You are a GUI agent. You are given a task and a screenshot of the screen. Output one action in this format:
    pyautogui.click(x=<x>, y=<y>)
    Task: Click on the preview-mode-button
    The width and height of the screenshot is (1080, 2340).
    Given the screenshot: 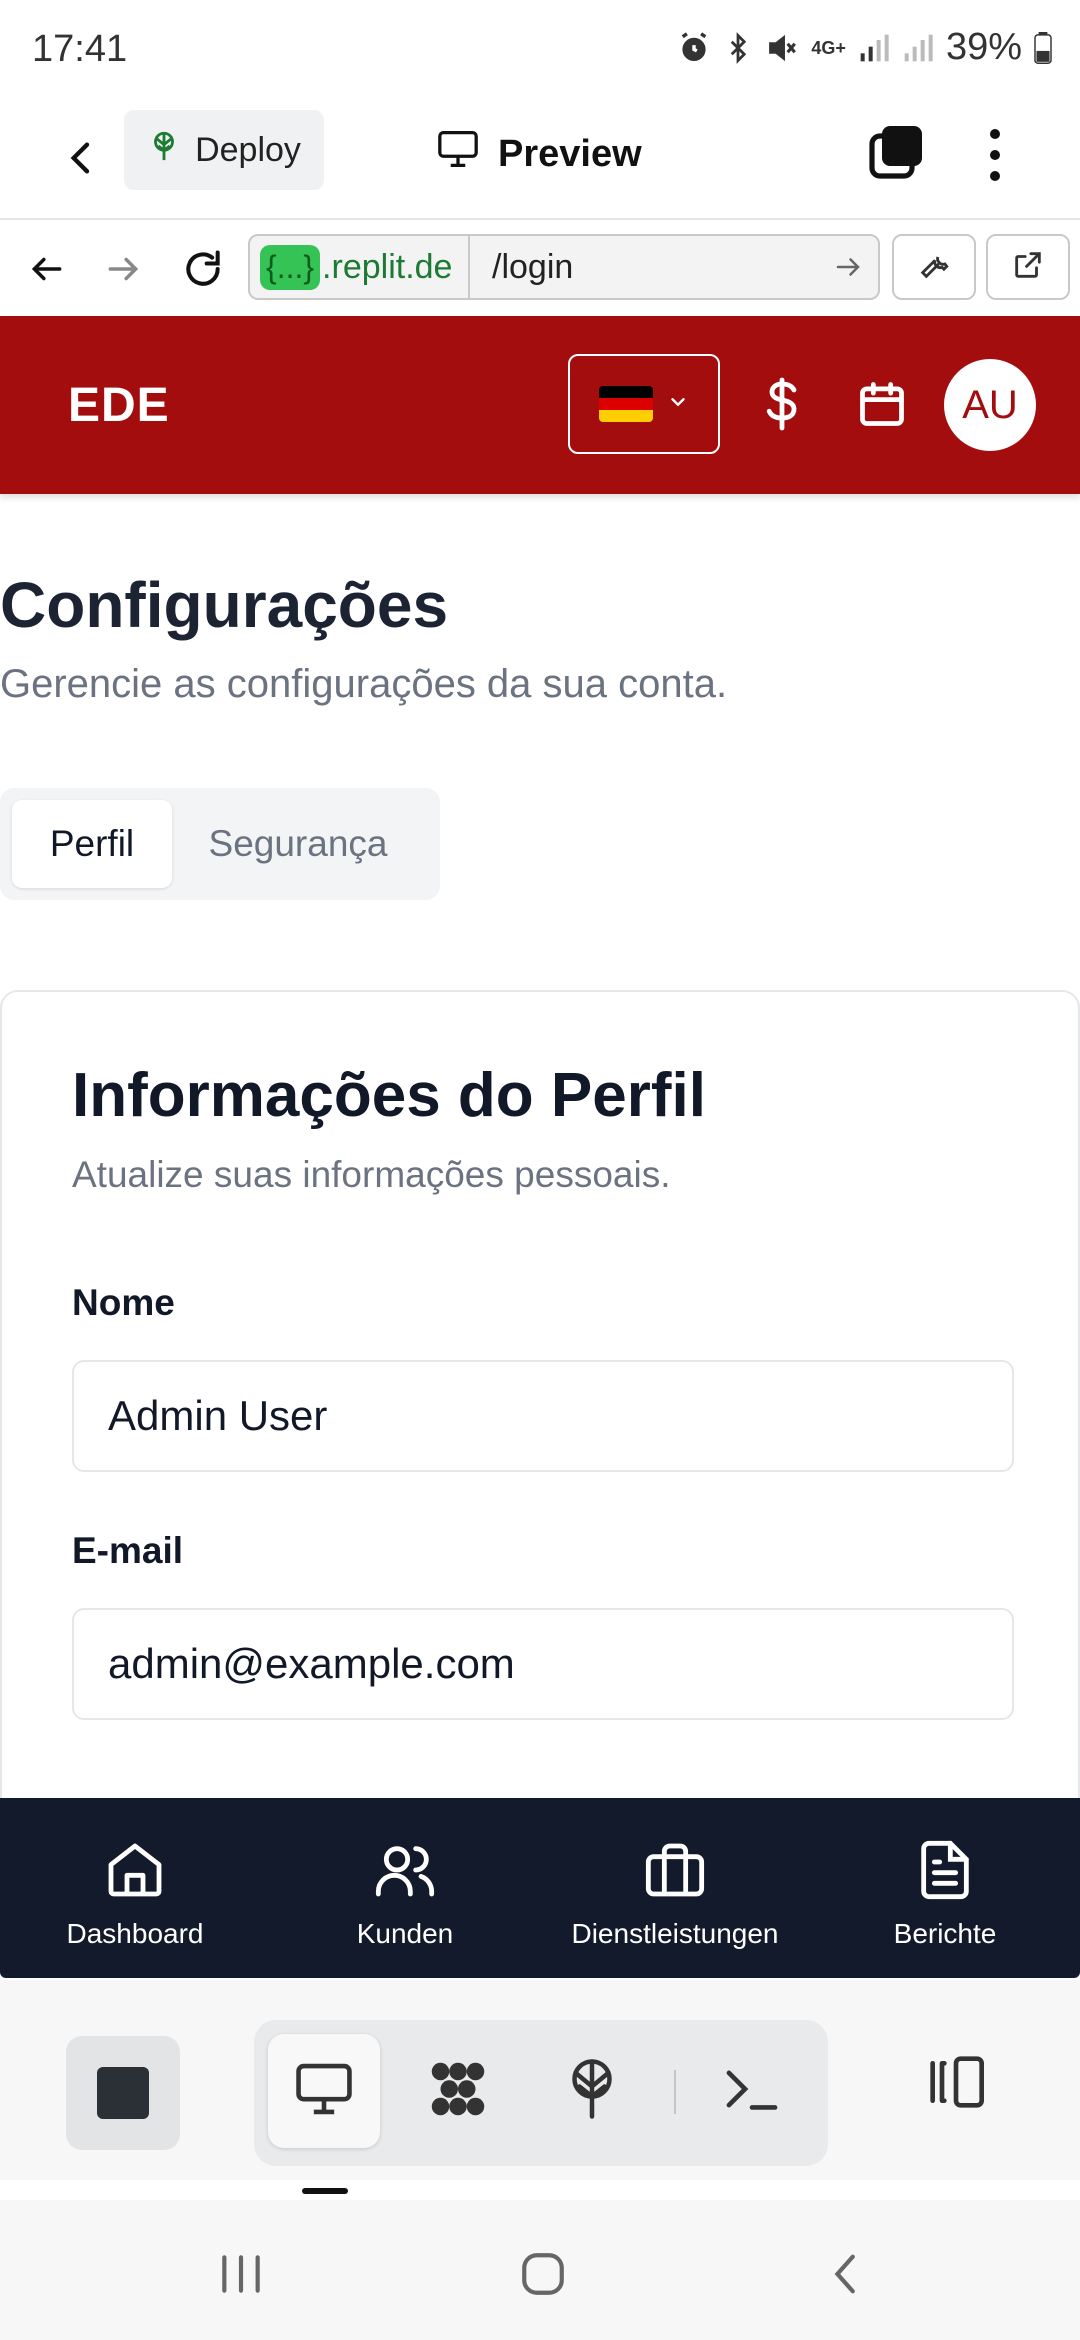 What is the action you would take?
    pyautogui.click(x=324, y=2091)
    